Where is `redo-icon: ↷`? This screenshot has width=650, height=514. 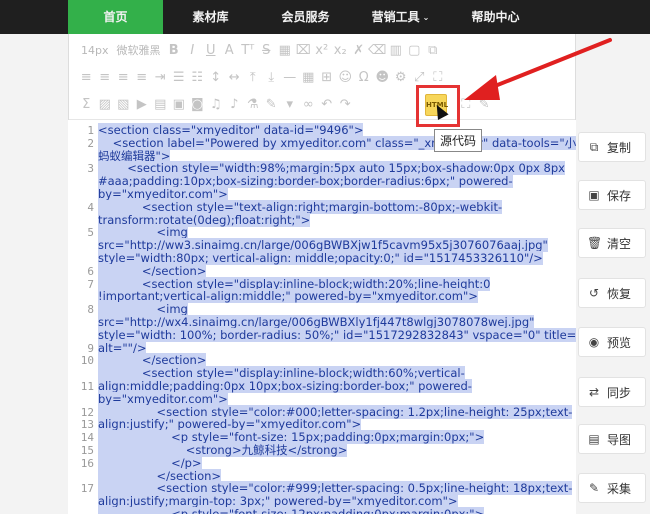 redo-icon: ↷ is located at coordinates (345, 104).